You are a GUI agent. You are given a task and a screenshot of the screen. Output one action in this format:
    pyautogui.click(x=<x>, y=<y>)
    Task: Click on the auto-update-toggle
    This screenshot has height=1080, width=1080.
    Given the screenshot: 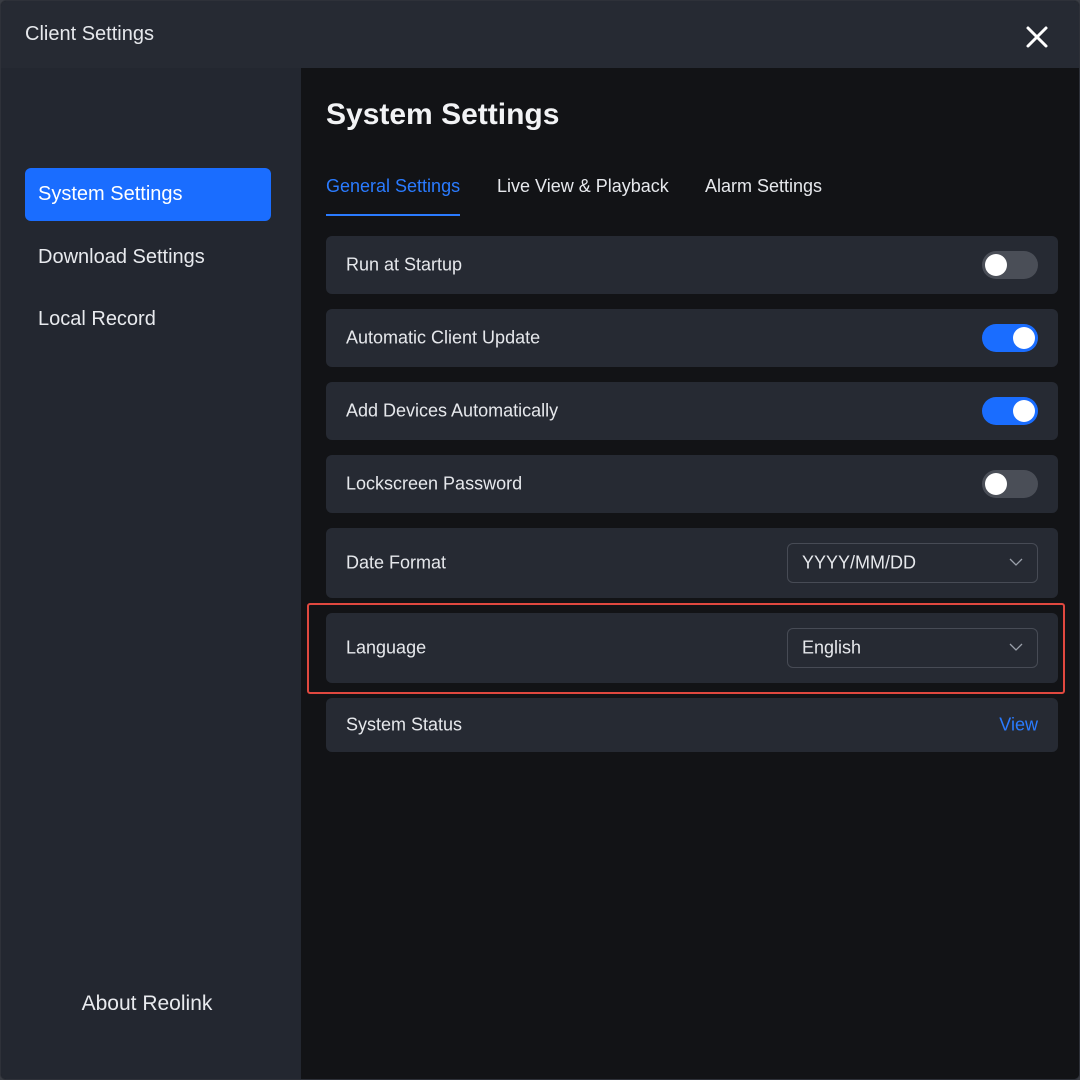 What is the action you would take?
    pyautogui.click(x=1010, y=338)
    